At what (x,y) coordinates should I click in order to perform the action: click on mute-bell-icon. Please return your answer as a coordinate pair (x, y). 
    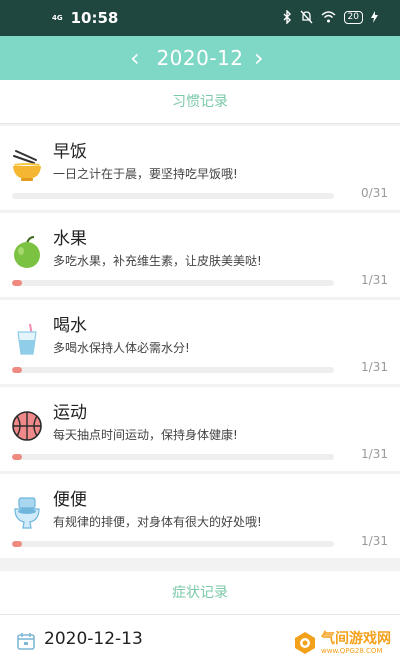
    Looking at the image, I should click on (306, 17).